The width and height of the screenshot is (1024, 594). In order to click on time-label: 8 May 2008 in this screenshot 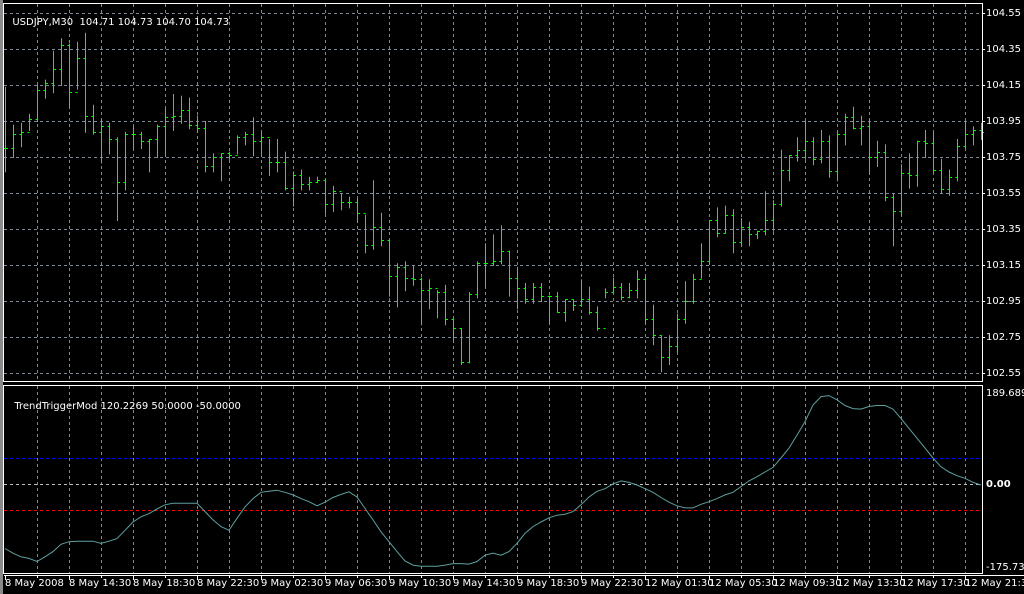, I will do `click(34, 583)`.